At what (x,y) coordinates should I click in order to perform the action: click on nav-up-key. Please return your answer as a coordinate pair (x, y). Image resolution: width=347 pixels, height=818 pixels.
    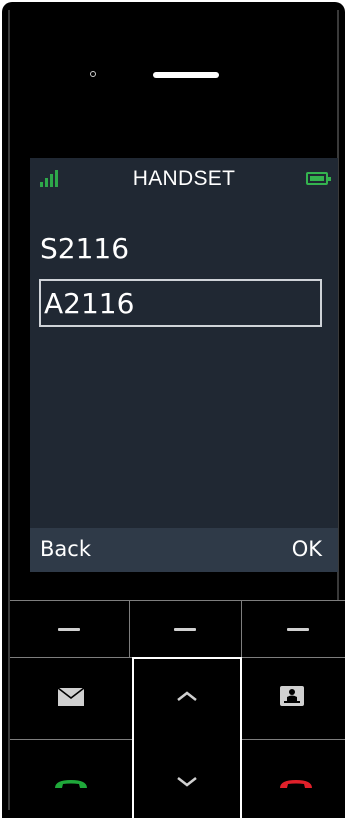
    Looking at the image, I should click on (187, 698).